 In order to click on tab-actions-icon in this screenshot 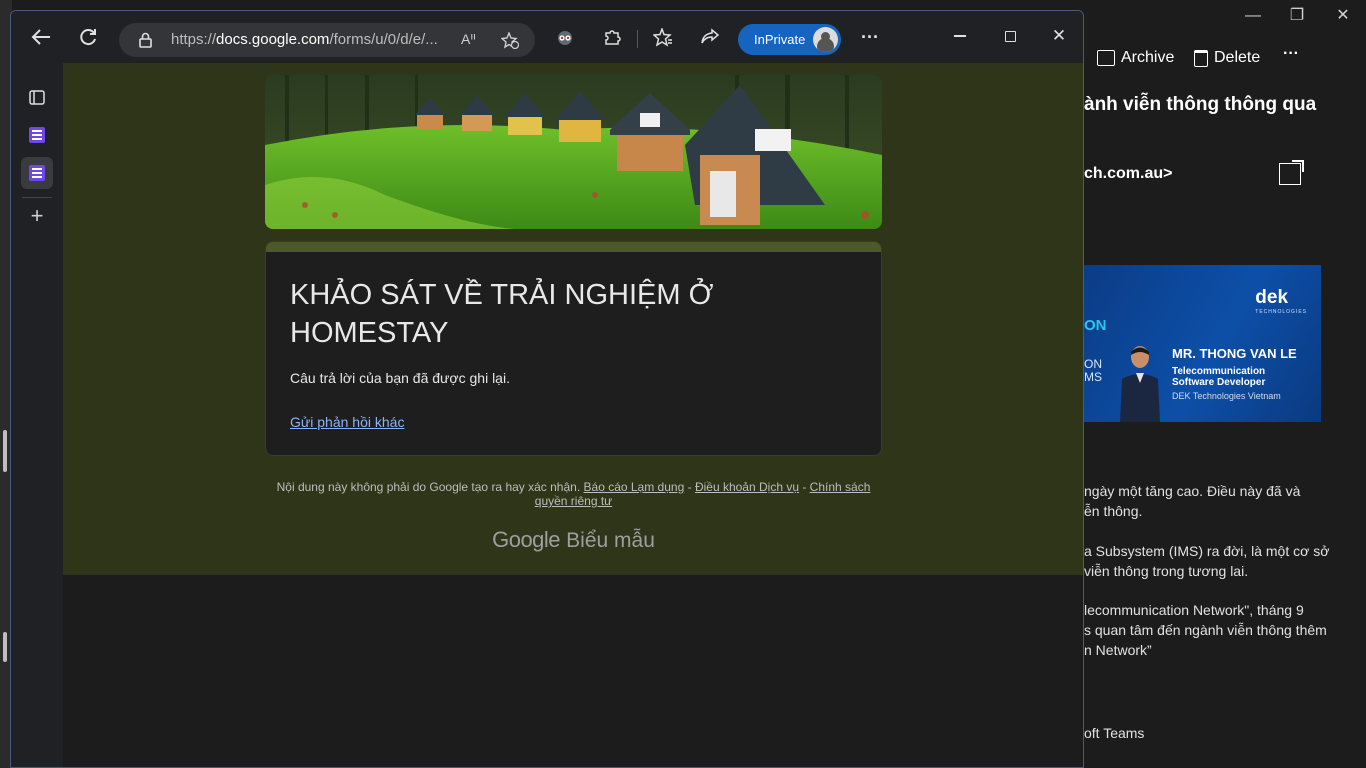, I will do `click(37, 97)`.